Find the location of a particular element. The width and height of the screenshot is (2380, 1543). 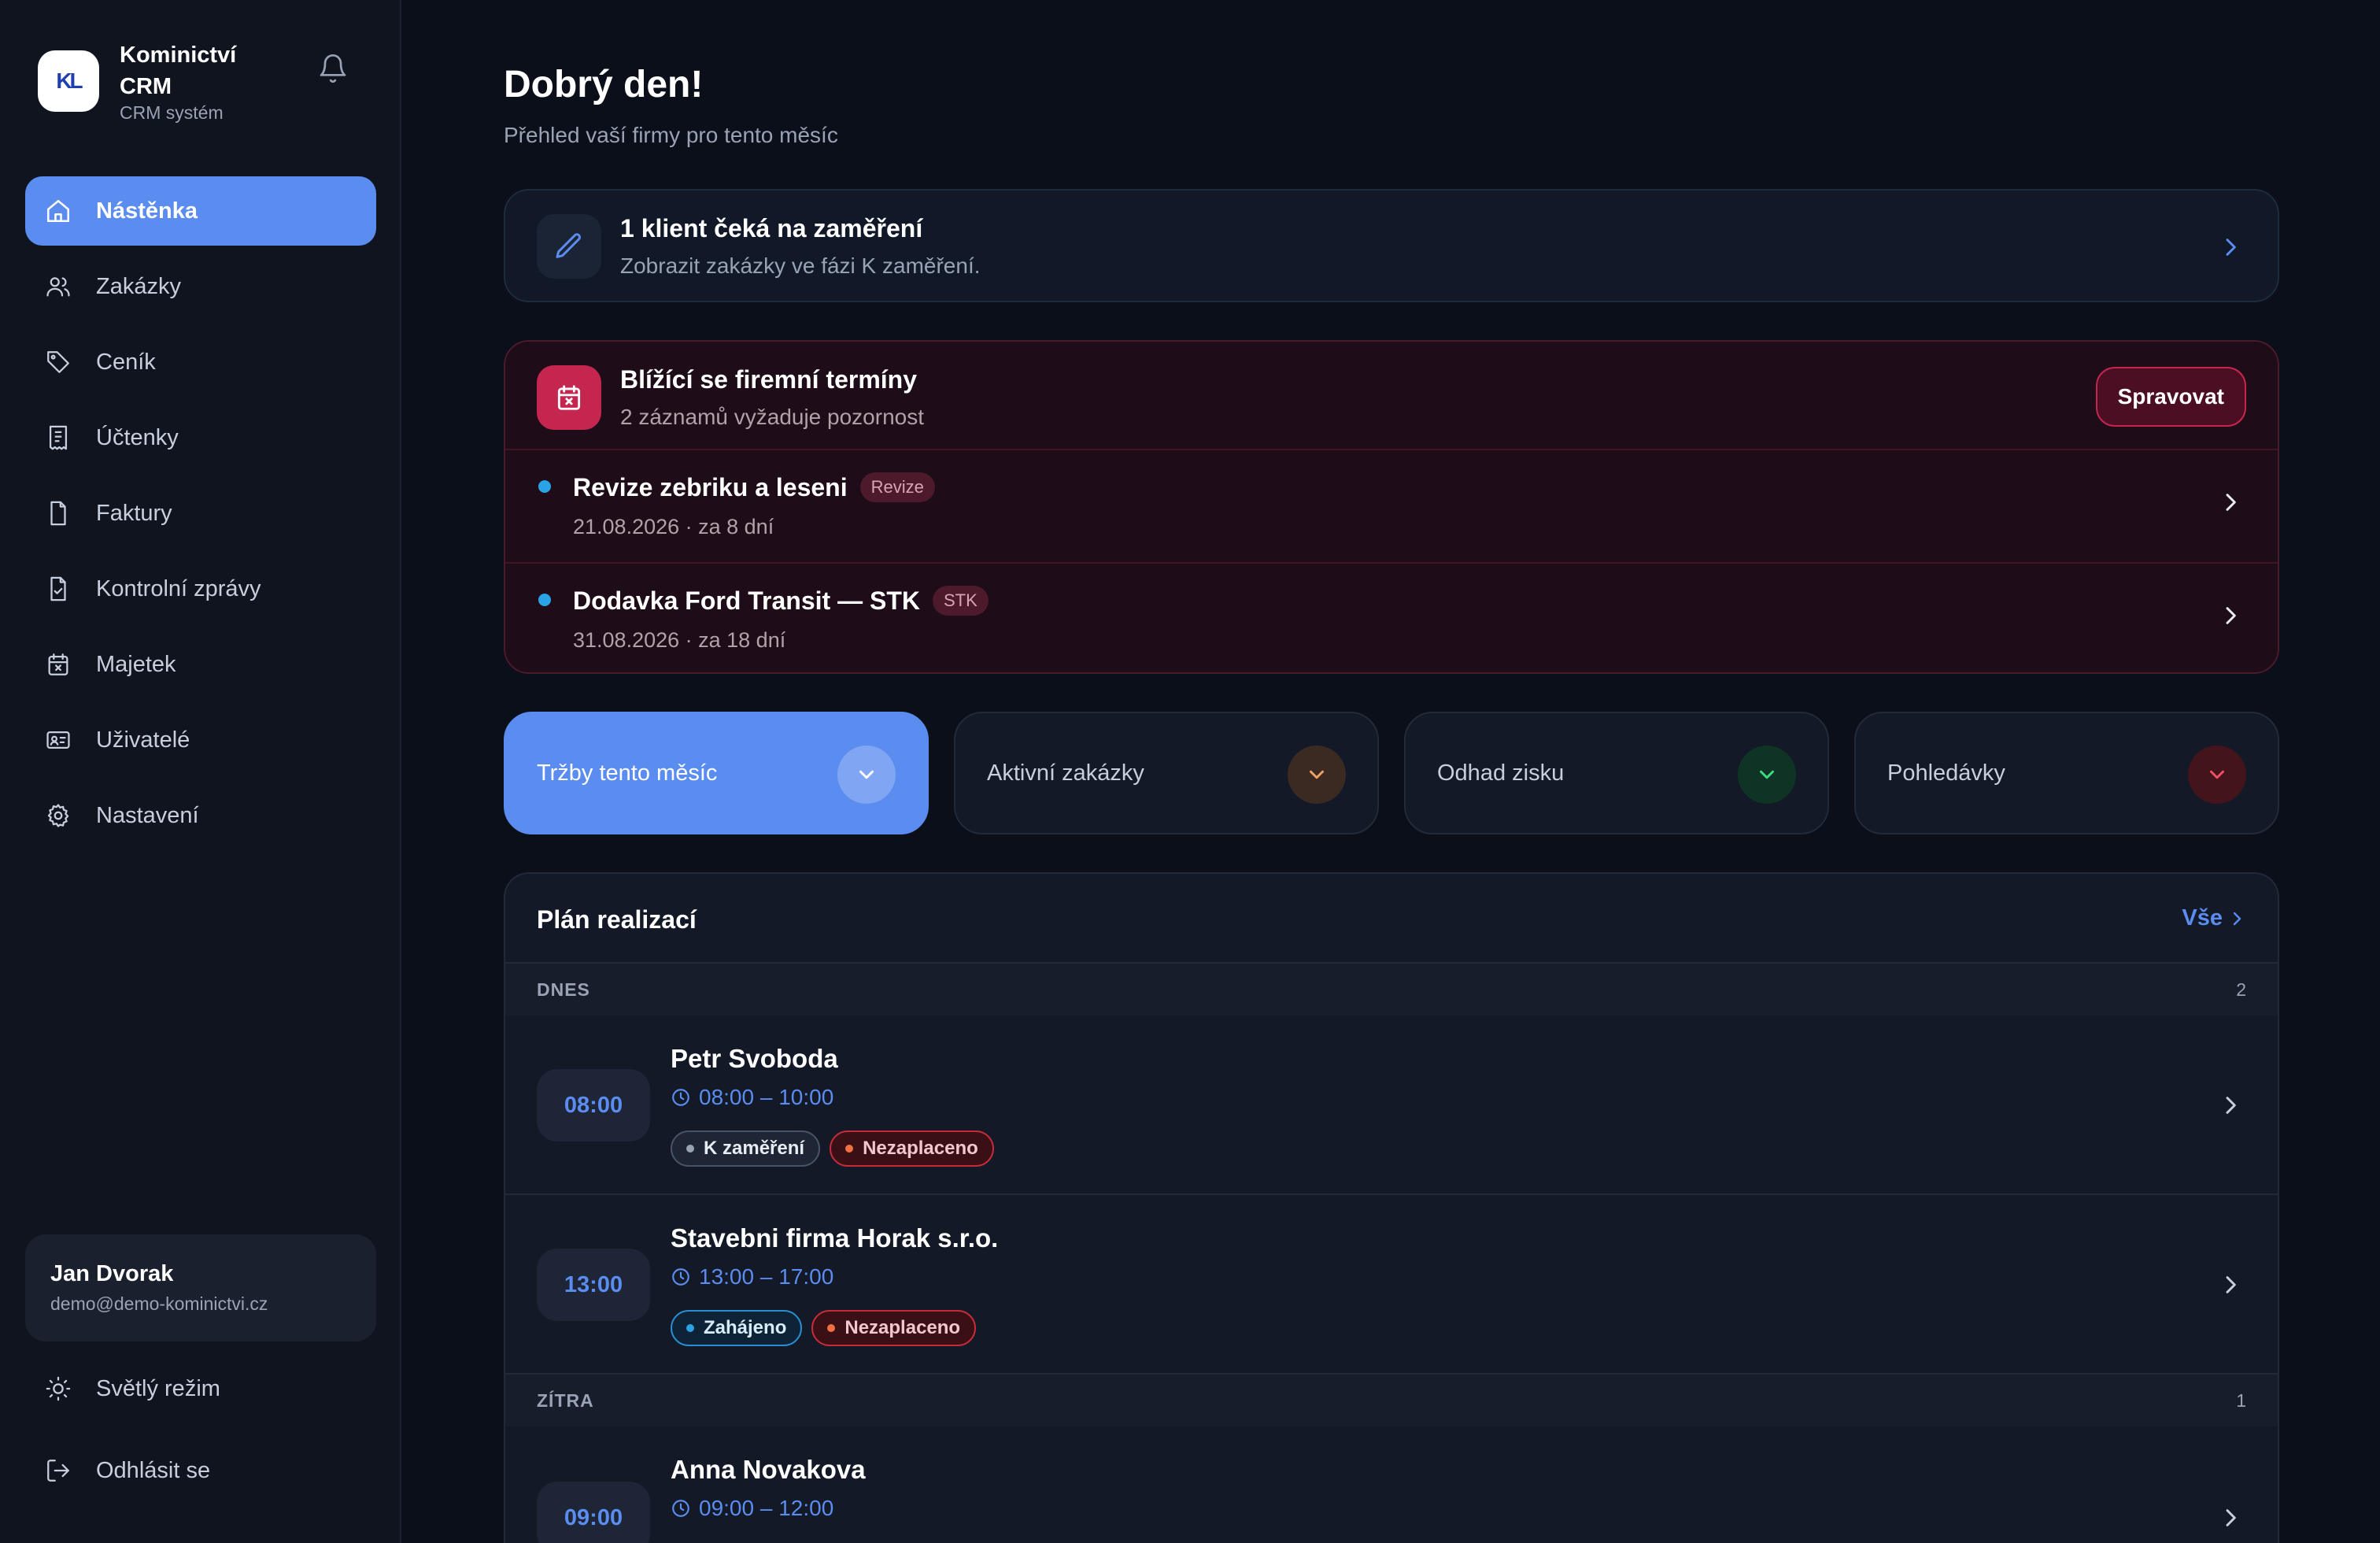

manage-button: Spravovat is located at coordinates (2170, 397).